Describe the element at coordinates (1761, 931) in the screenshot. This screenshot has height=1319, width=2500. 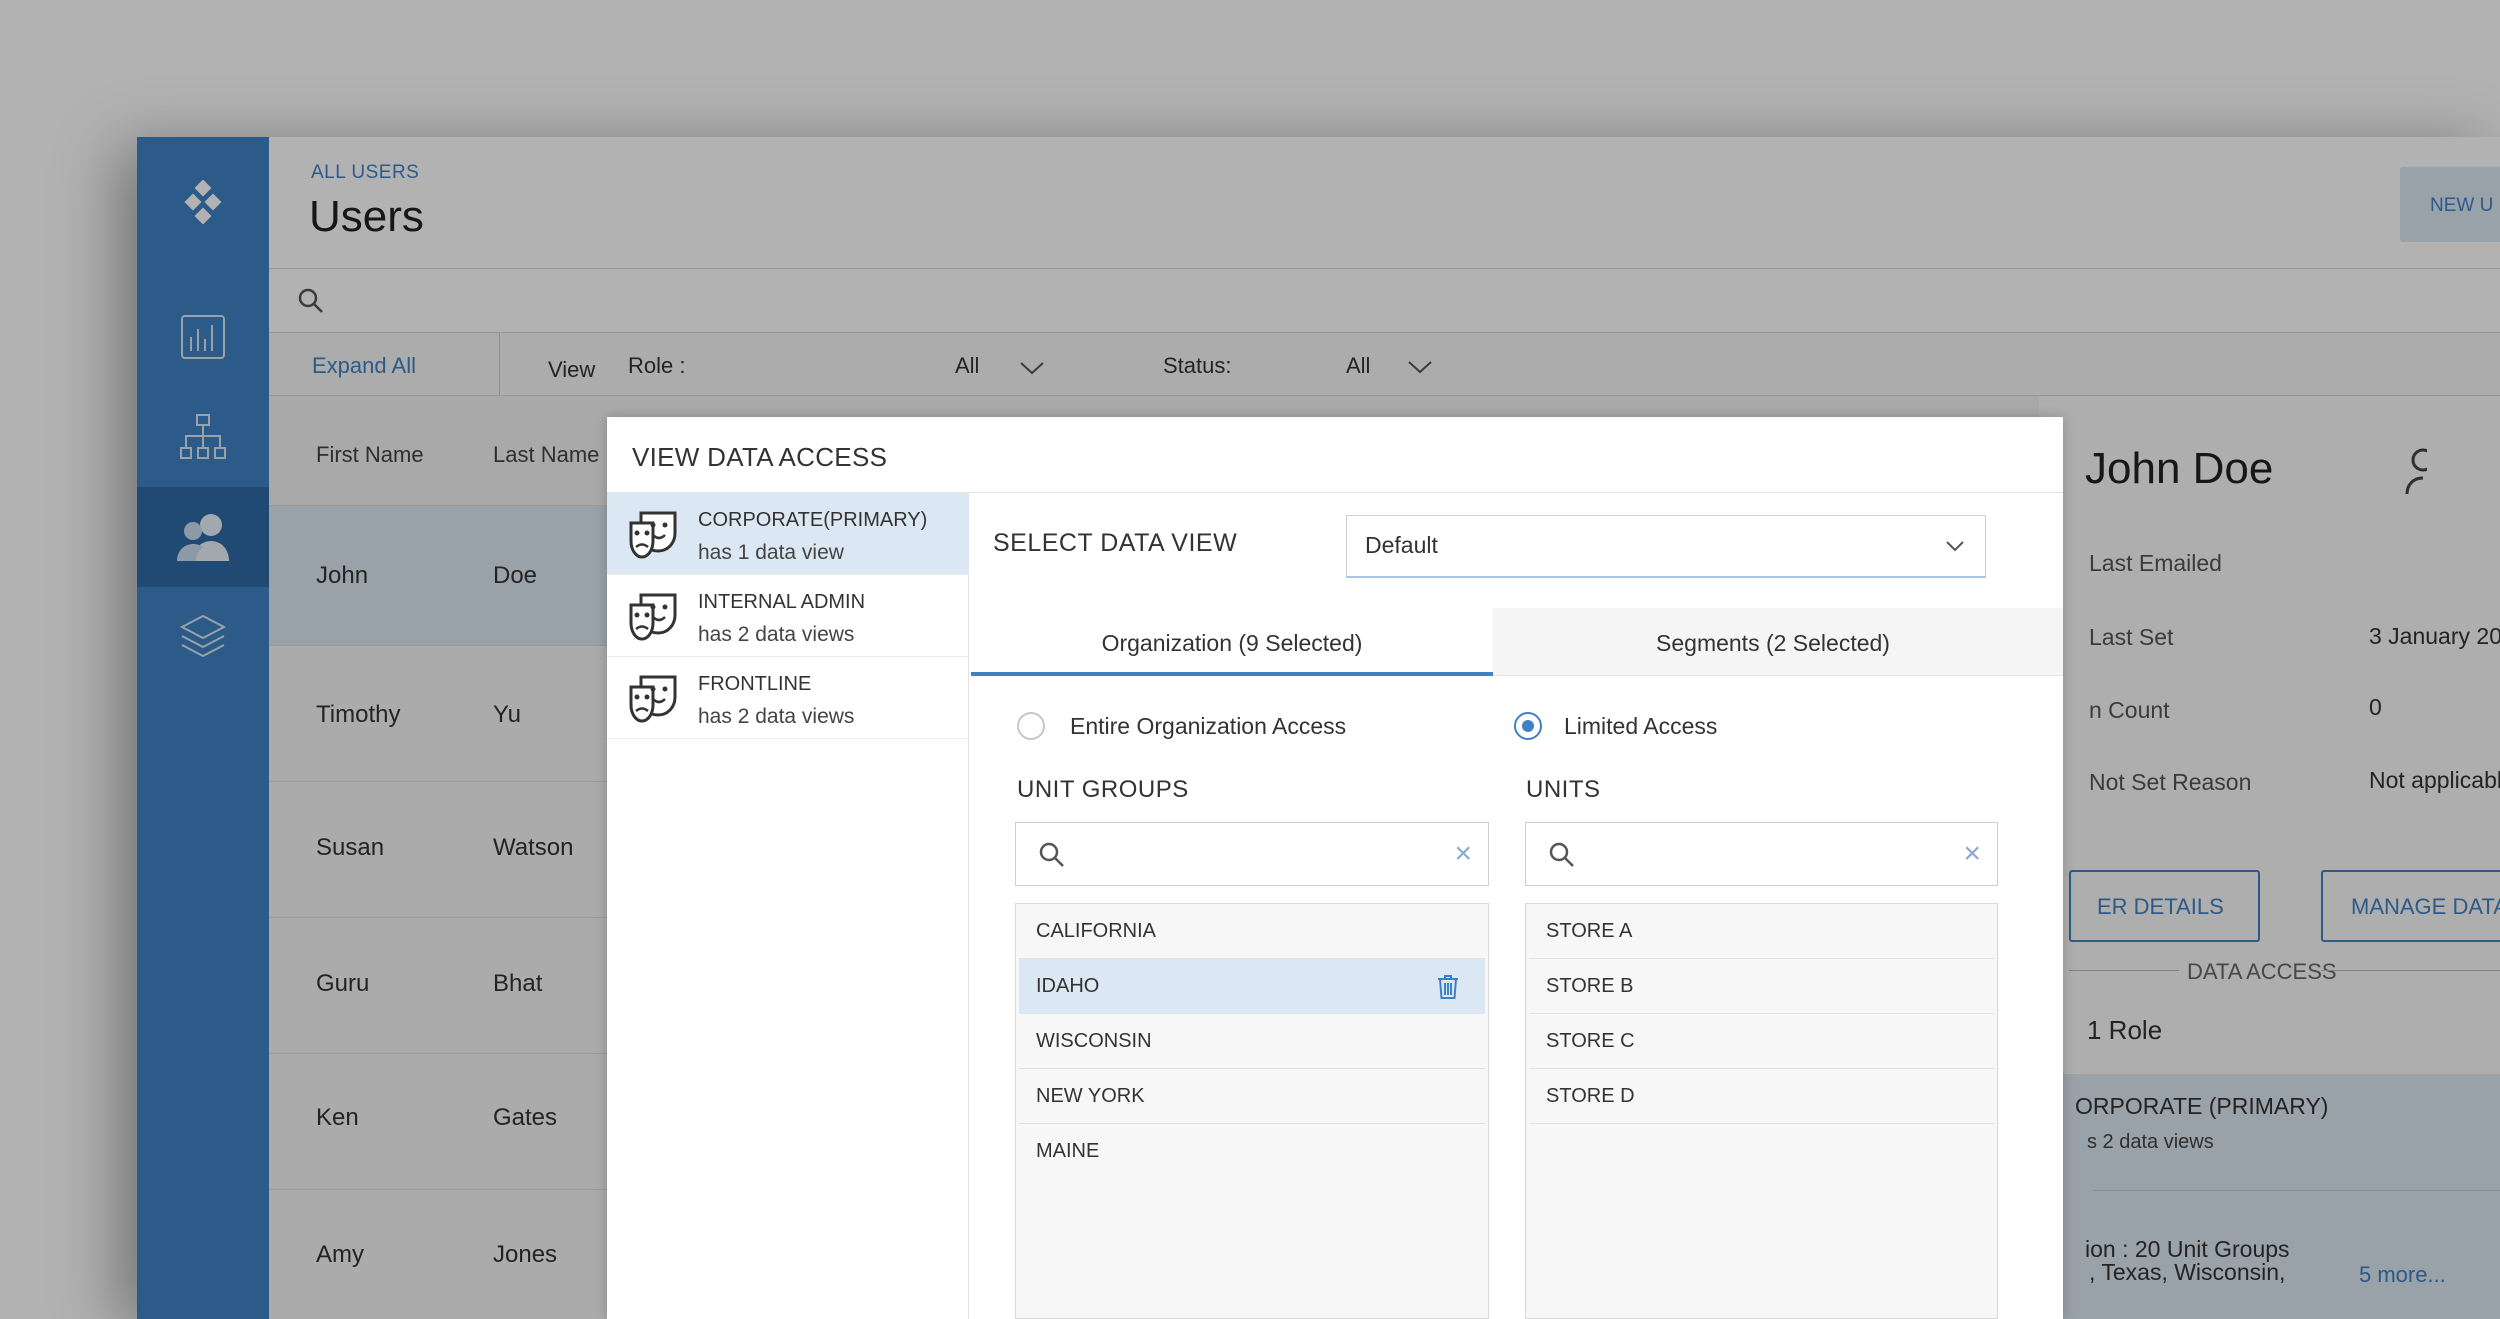
I see `unit-item: STORE A` at that location.